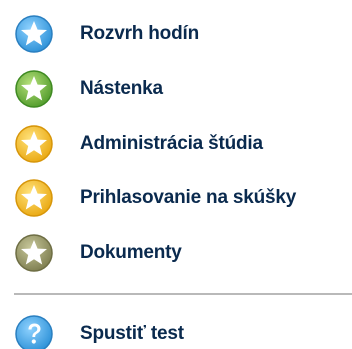 The height and width of the screenshot is (349, 352). What do you see at coordinates (182, 89) in the screenshot?
I see `menu-item-nastenka: Nástenka` at bounding box center [182, 89].